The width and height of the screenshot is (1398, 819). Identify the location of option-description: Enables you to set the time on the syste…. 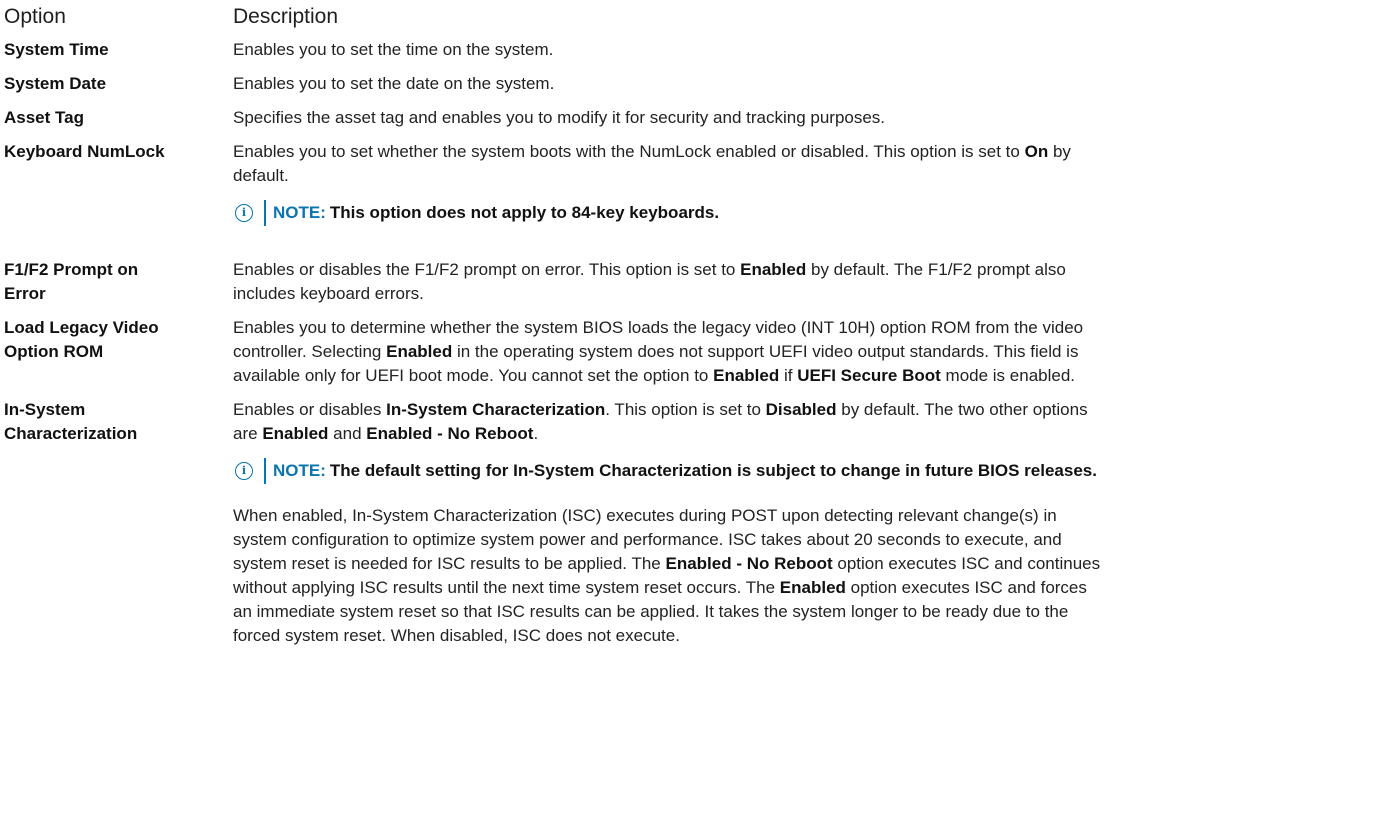
(393, 49).